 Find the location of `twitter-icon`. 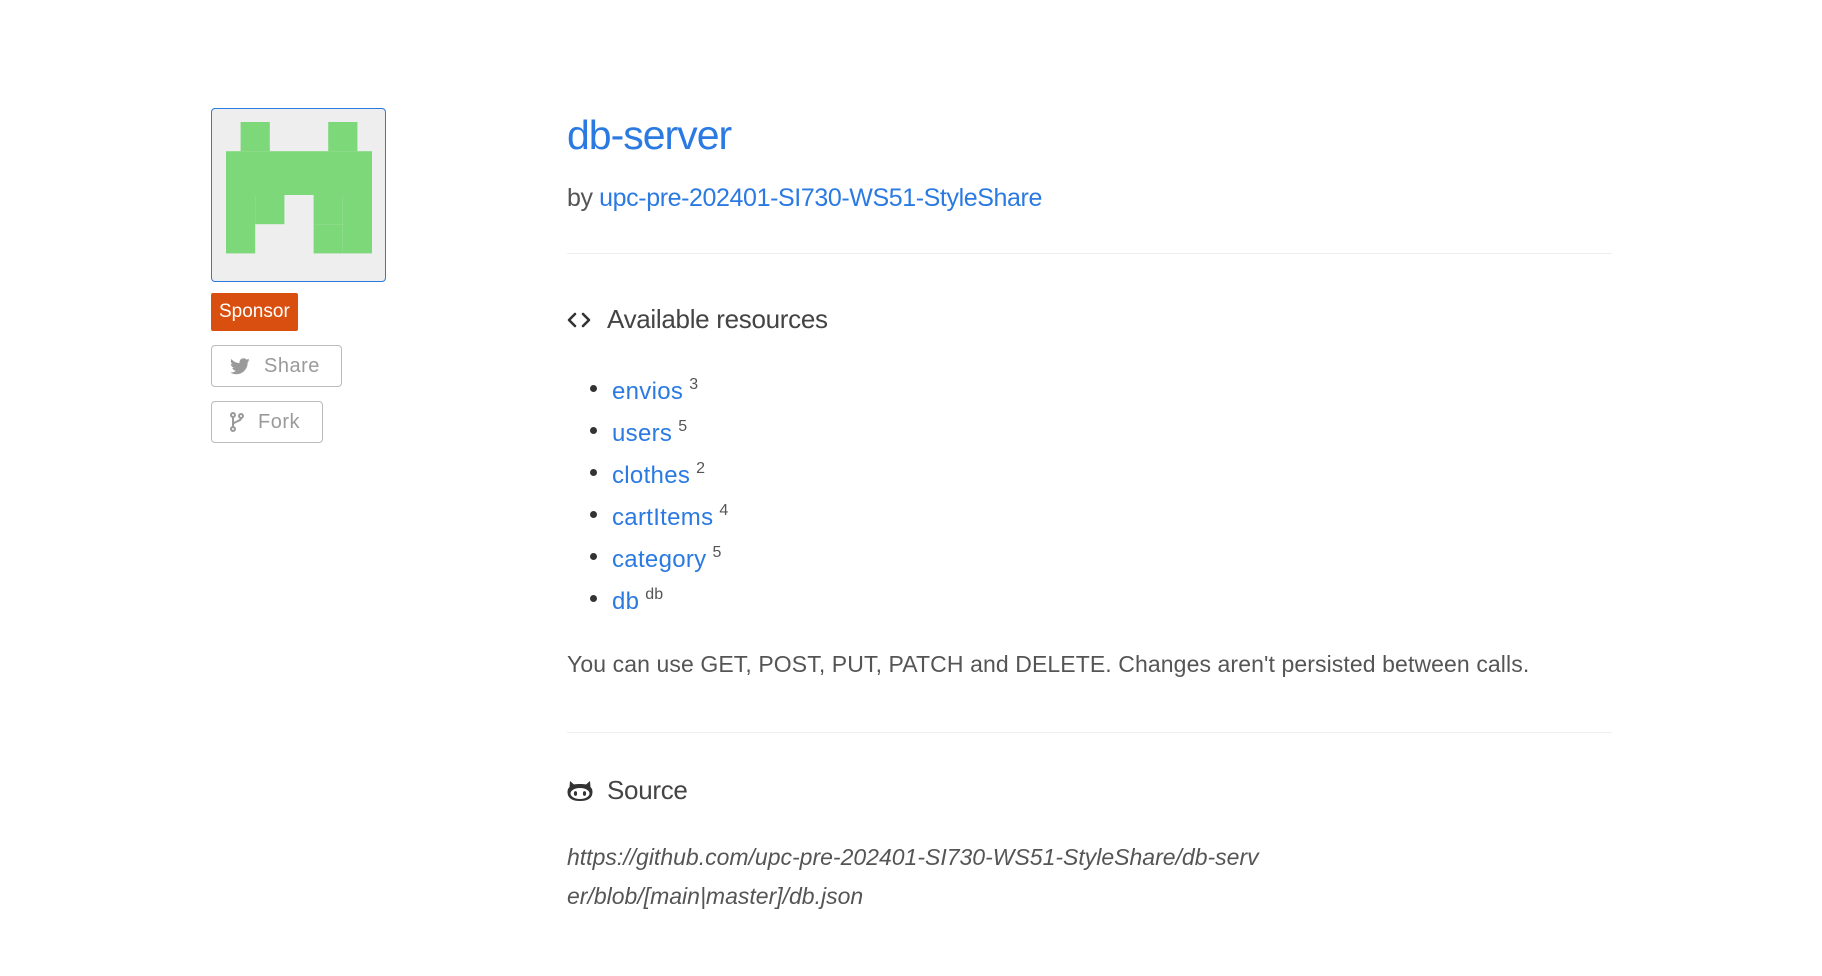

twitter-icon is located at coordinates (240, 366).